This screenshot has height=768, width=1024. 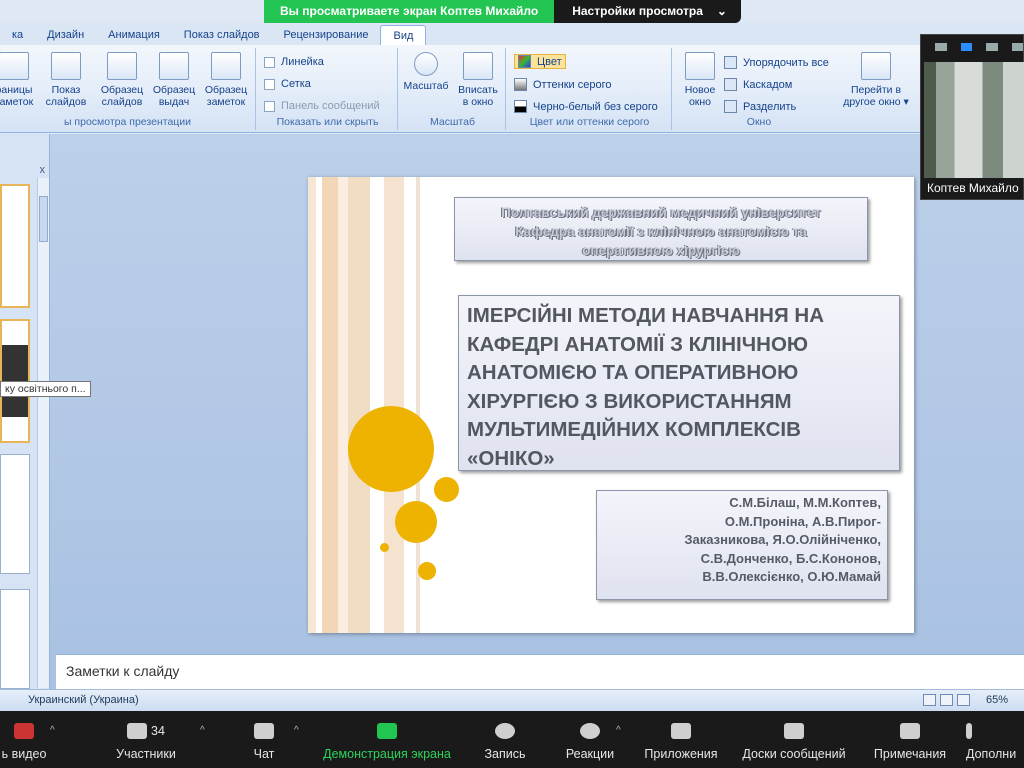 I want to click on split-button: Разделить, so click(x=760, y=106).